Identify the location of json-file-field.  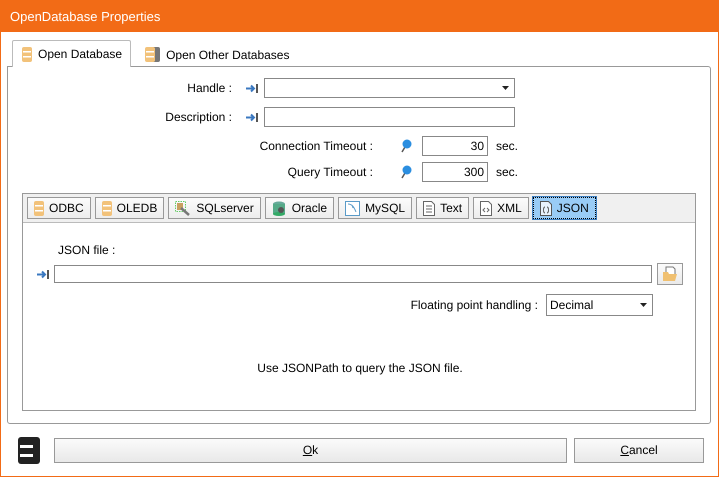
(353, 274).